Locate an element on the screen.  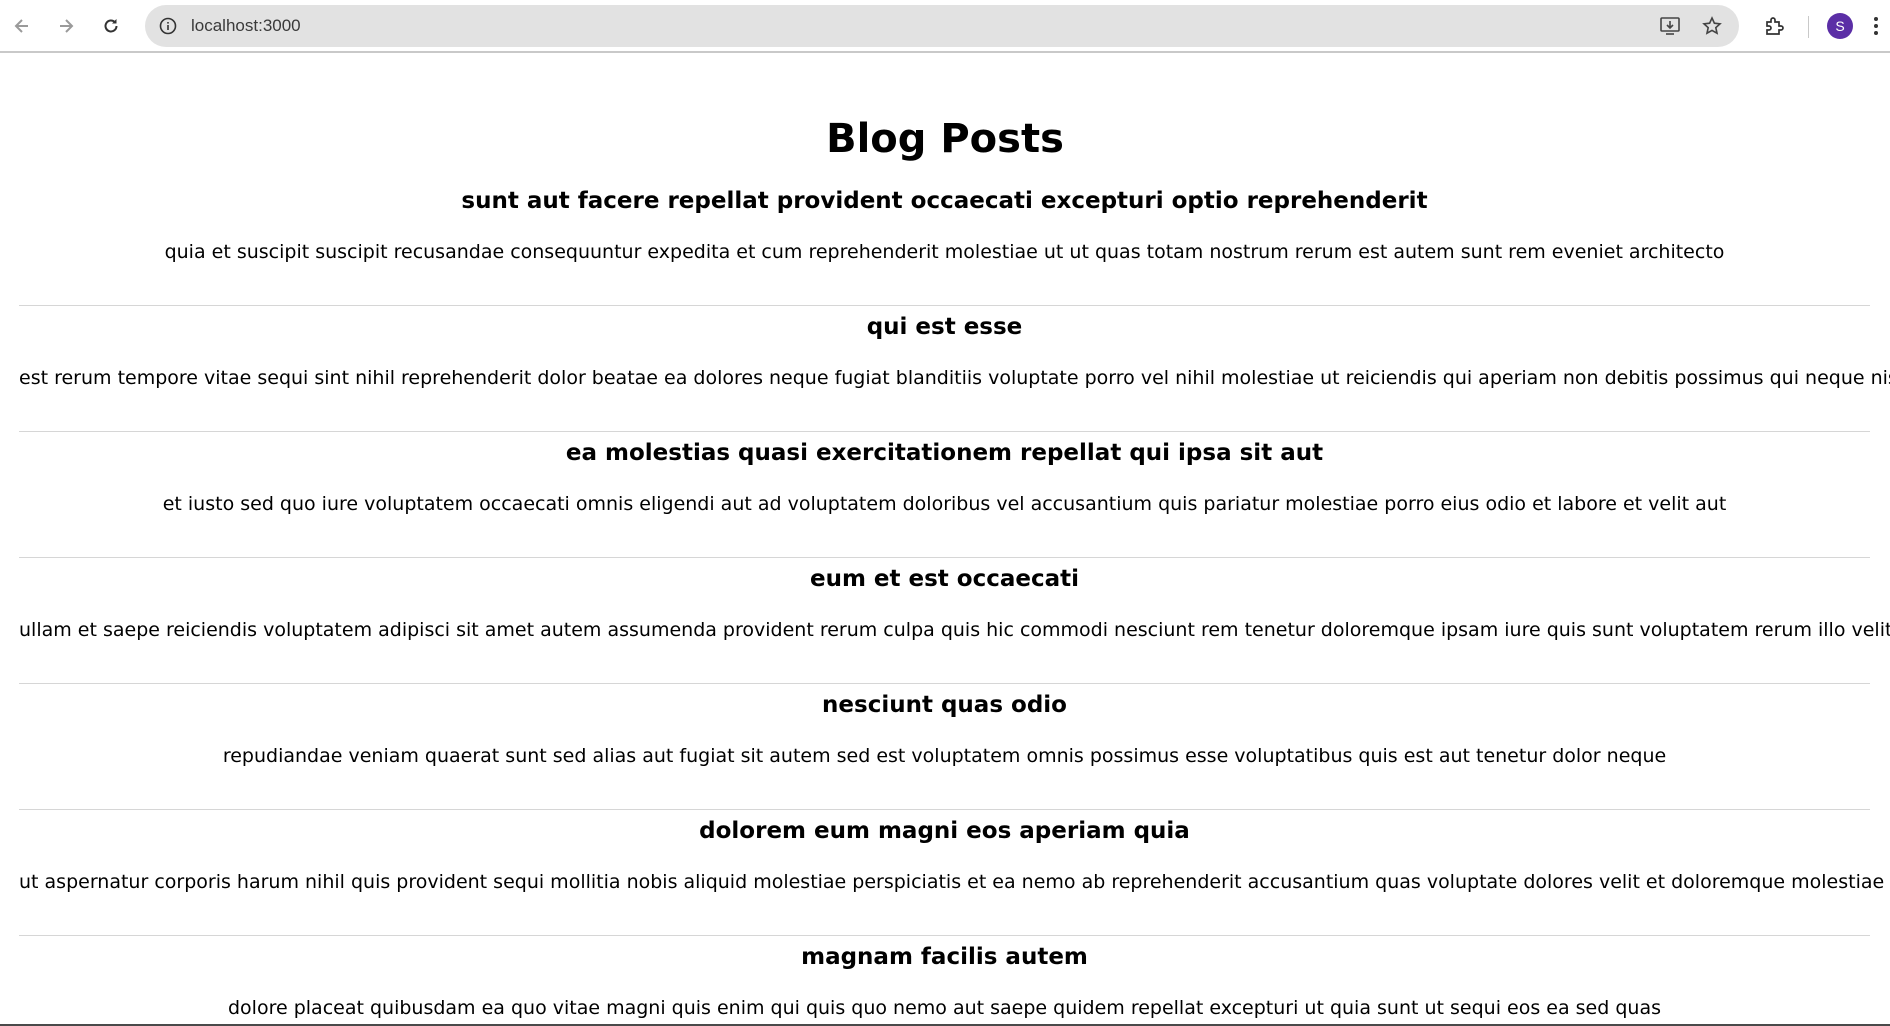
avatar: S is located at coordinates (1840, 26).